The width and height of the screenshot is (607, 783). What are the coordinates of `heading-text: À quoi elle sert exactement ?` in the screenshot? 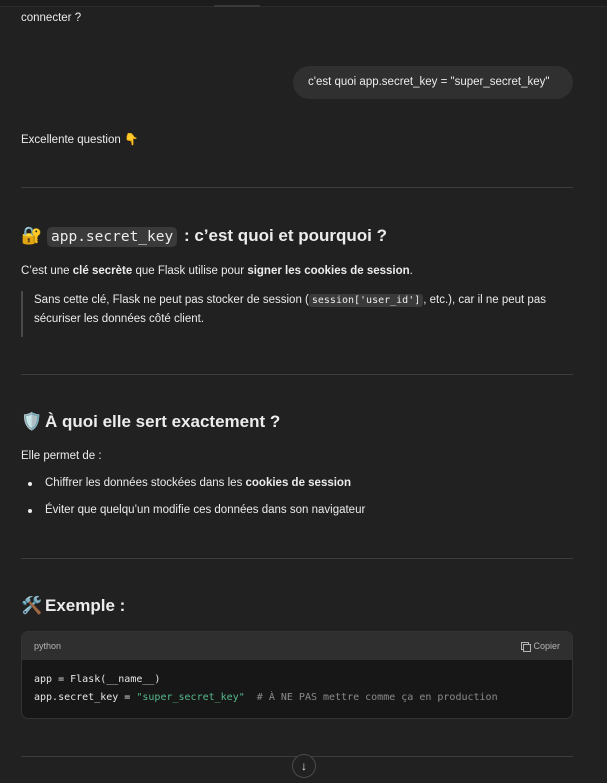 It's located at (163, 421).